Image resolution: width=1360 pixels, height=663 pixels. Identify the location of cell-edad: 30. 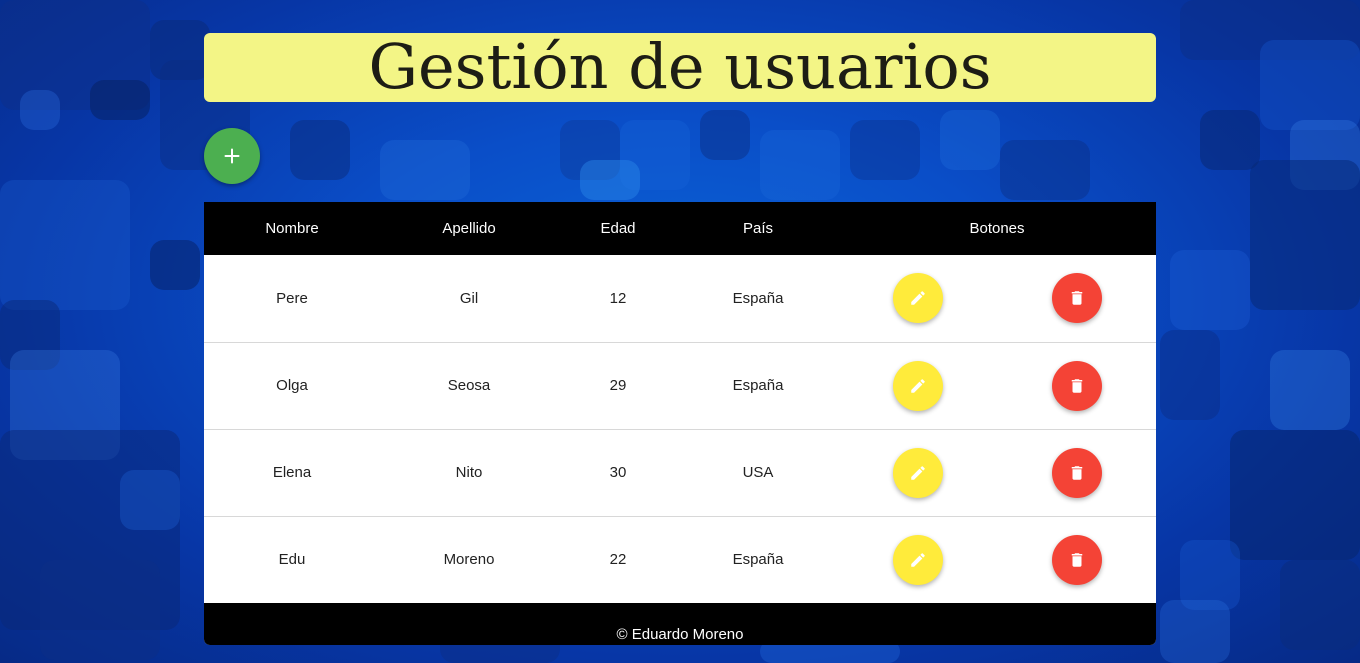
(618, 472).